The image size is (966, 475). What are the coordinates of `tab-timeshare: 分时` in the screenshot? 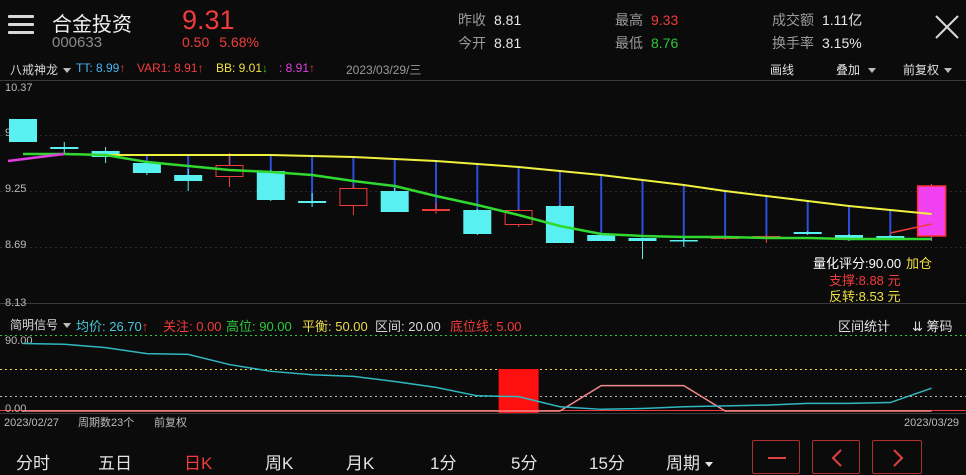 It's located at (33, 461).